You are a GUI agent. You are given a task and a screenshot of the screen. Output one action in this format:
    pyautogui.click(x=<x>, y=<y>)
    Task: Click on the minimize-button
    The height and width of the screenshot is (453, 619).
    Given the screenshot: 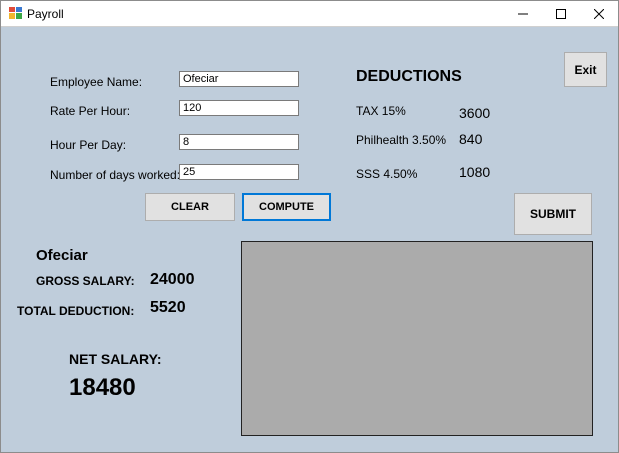 What is the action you would take?
    pyautogui.click(x=523, y=13)
    